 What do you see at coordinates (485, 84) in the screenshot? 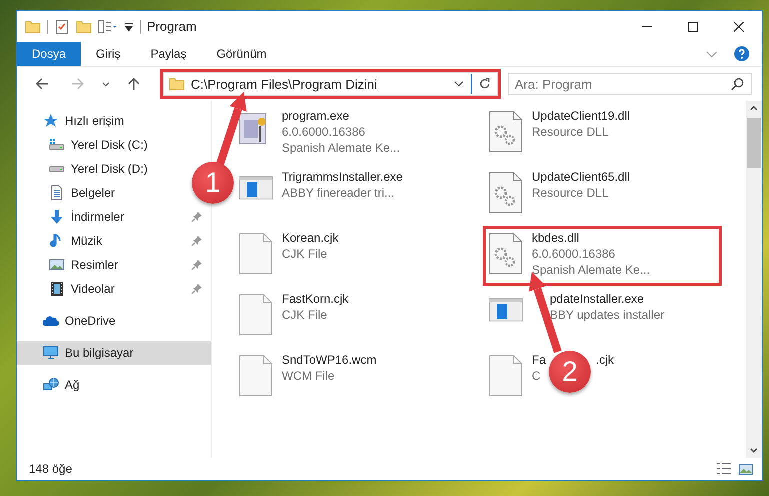
I see `refresh-icon` at bounding box center [485, 84].